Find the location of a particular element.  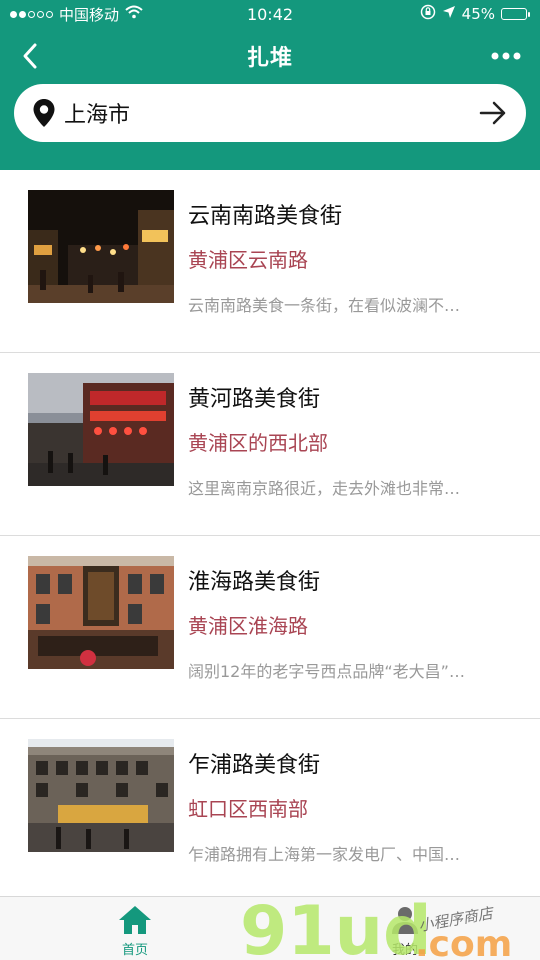

arrow-right-icon is located at coordinates (492, 113).